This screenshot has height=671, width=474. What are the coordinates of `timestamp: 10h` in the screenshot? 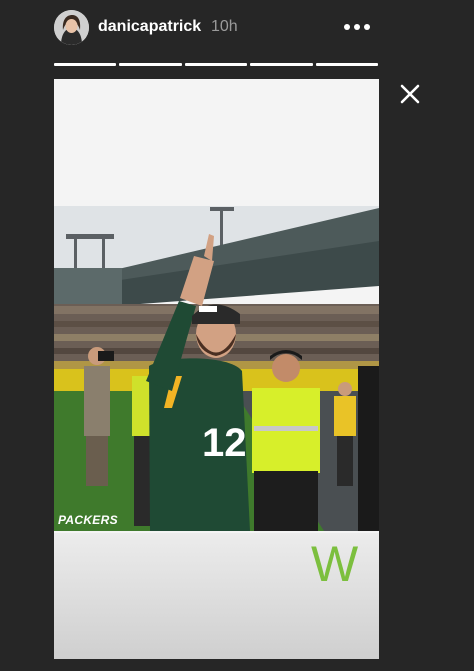 It's located at (224, 26).